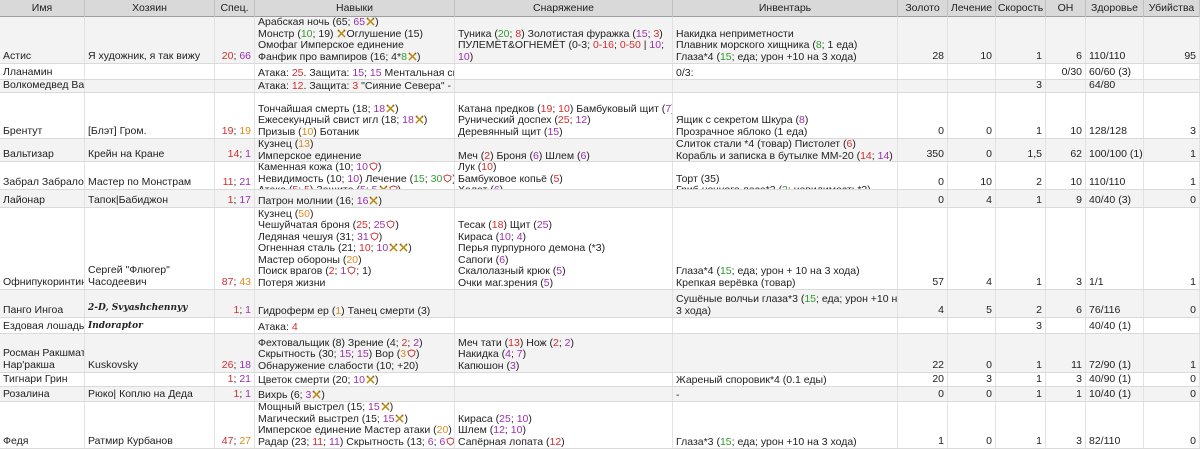 The image size is (1200, 449). I want to click on cell-owner: Сергей "Флюгер" Часодеевич, so click(150, 248).